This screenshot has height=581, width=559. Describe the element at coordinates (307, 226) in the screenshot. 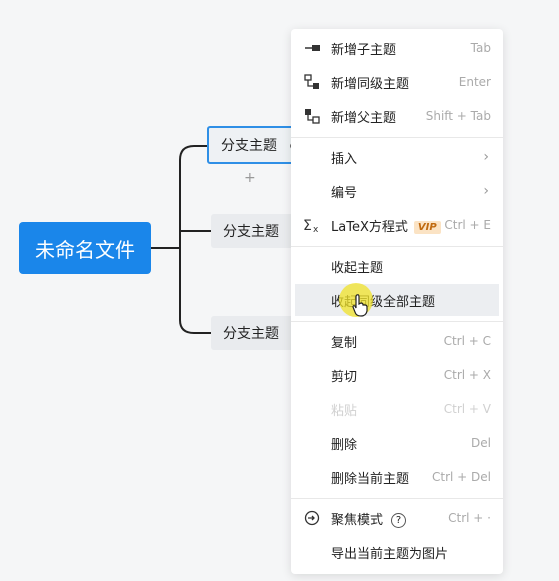

I see `svg-text: Σ` at that location.